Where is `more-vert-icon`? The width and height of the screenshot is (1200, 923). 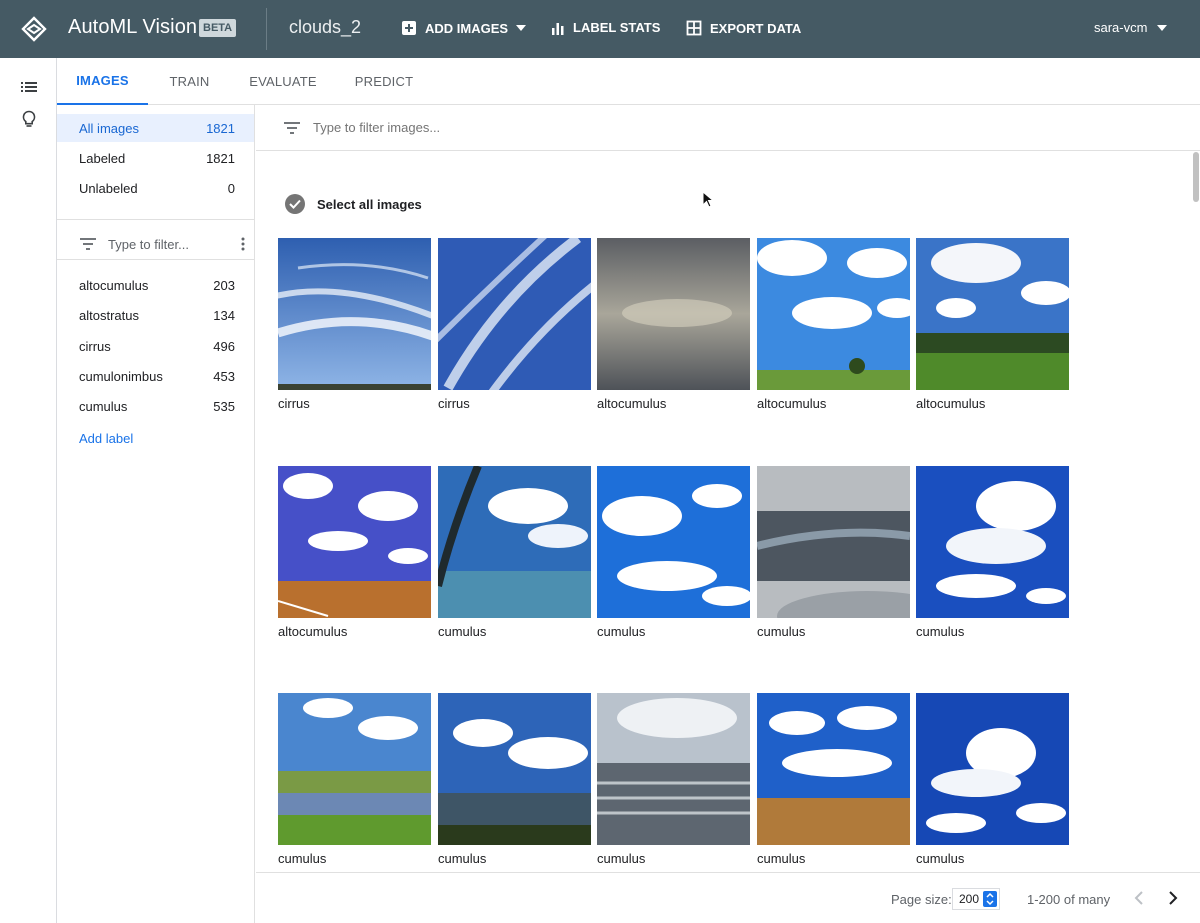 more-vert-icon is located at coordinates (243, 244).